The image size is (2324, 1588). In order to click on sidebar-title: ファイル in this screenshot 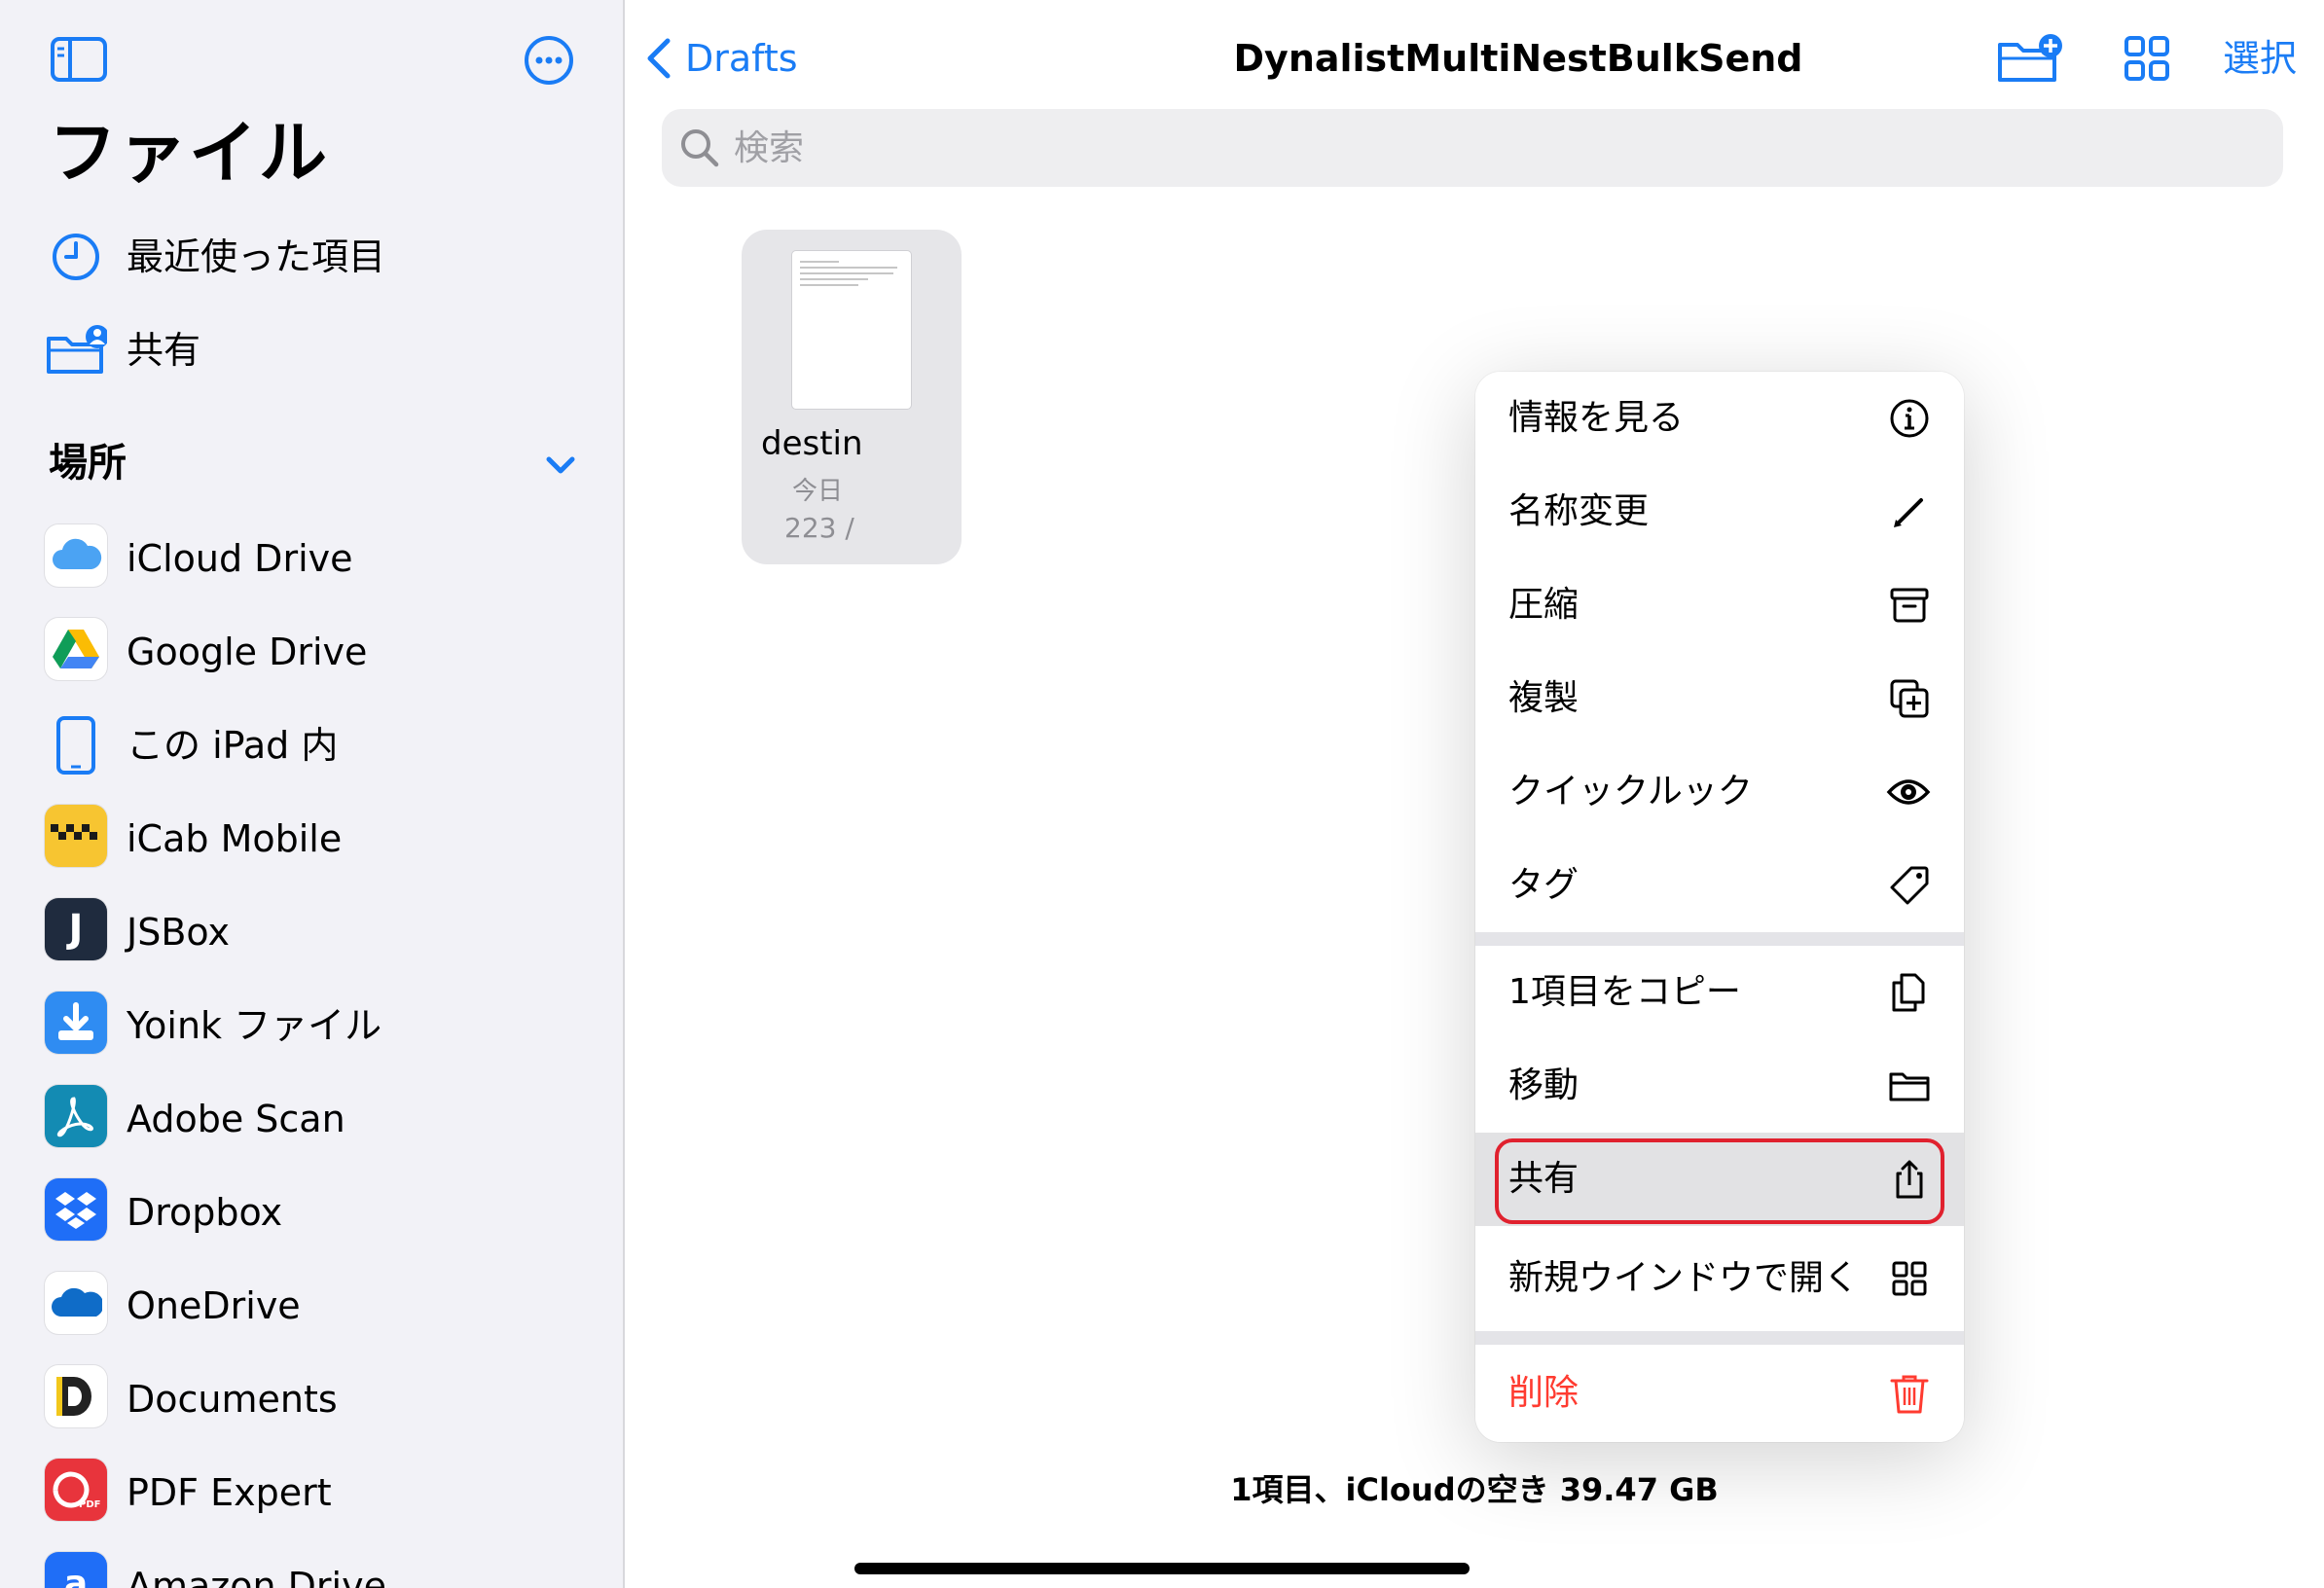, I will do `click(189, 153)`.